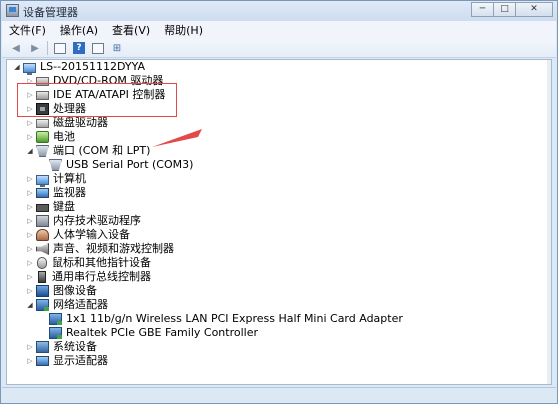 This screenshot has height=404, width=558. Describe the element at coordinates (42, 249) in the screenshot. I see `sound-icon` at that location.